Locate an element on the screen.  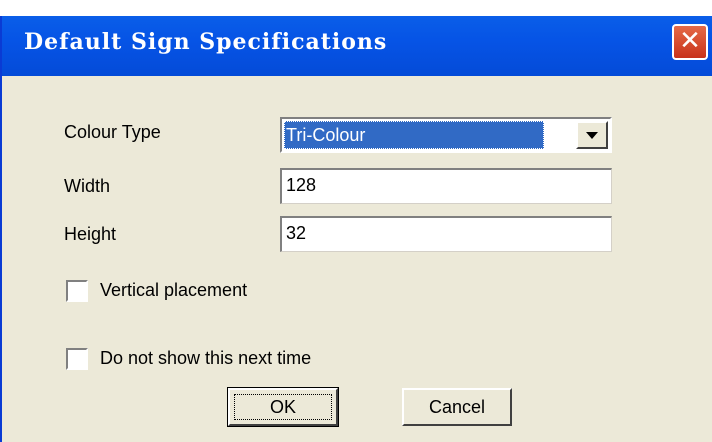
focus-rectangle is located at coordinates (283, 407).